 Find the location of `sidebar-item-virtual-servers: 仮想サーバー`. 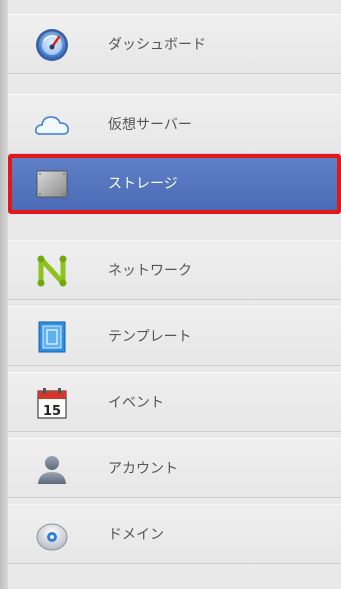

sidebar-item-virtual-servers: 仮想サーバー is located at coordinates (174, 124).